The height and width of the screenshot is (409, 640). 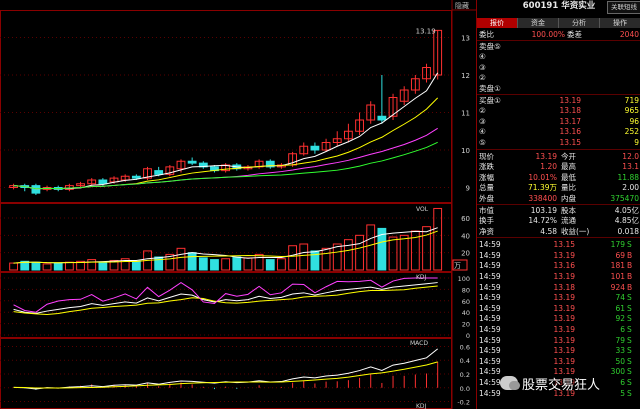 I want to click on hide-button: 隐藏, so click(x=462, y=6).